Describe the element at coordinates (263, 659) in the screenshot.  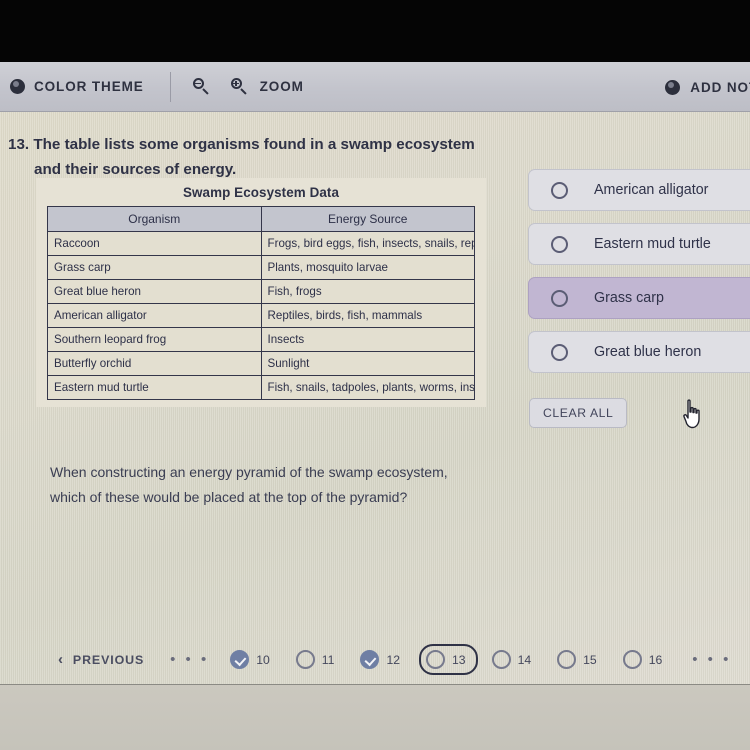
I see `page-number: 10` at that location.